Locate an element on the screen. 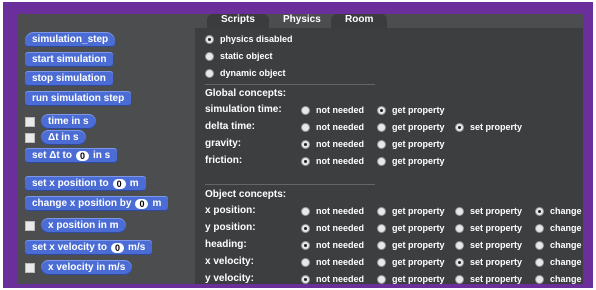 The height and width of the screenshot is (290, 596). x-velocity-set-property-option: set property is located at coordinates (488, 262).